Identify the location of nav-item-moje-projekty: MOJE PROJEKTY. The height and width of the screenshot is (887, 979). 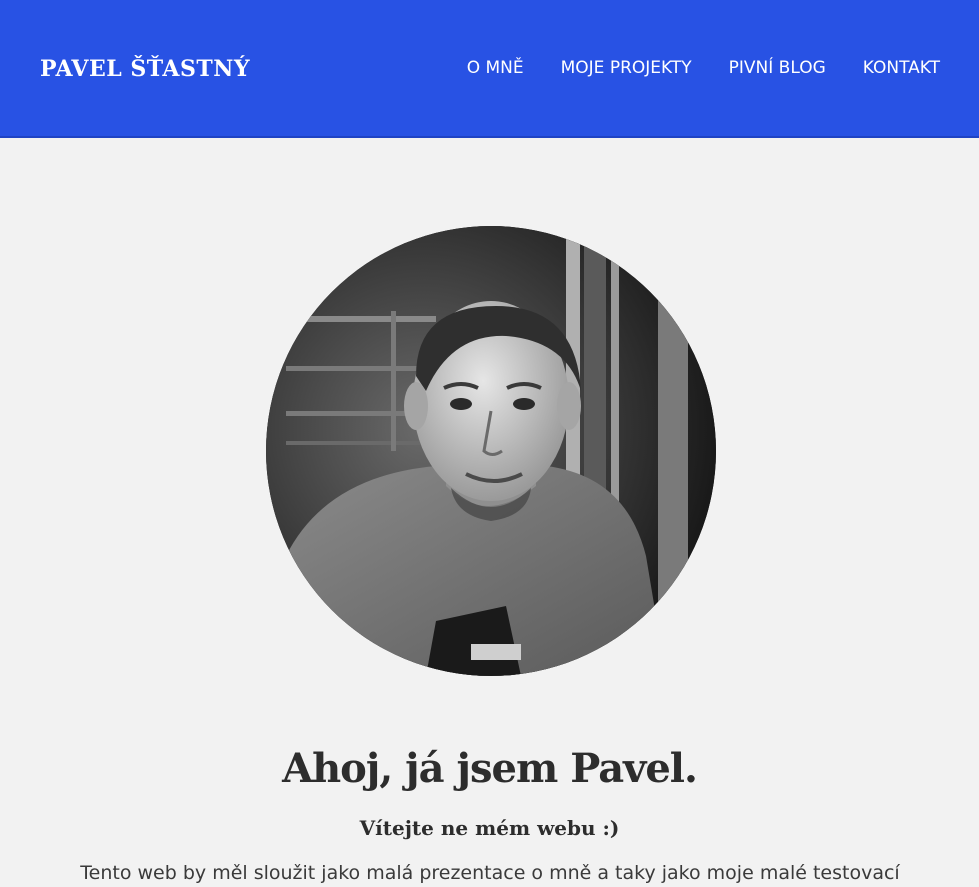
(626, 68).